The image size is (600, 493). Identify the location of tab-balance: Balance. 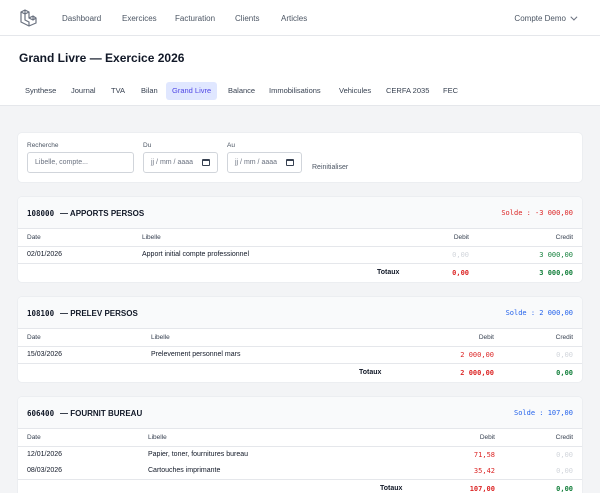
(241, 91).